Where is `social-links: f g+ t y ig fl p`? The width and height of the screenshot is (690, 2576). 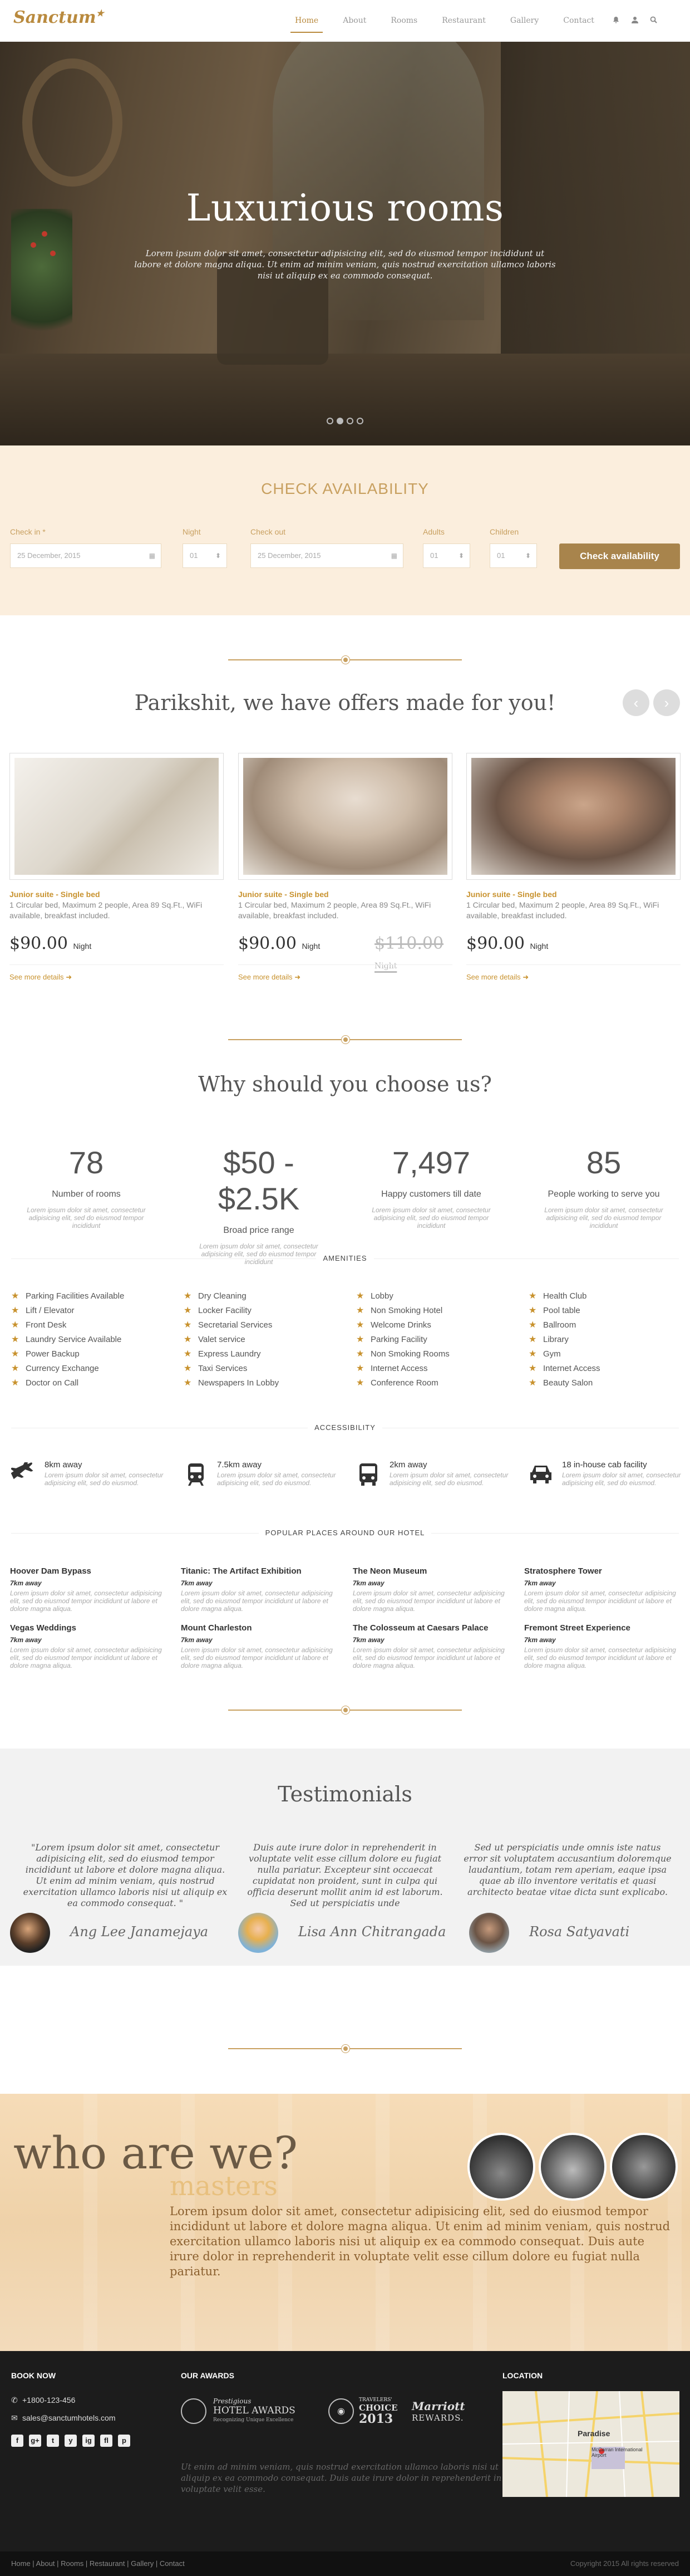
social-links: f g+ t y ig fl p is located at coordinates (70, 2441).